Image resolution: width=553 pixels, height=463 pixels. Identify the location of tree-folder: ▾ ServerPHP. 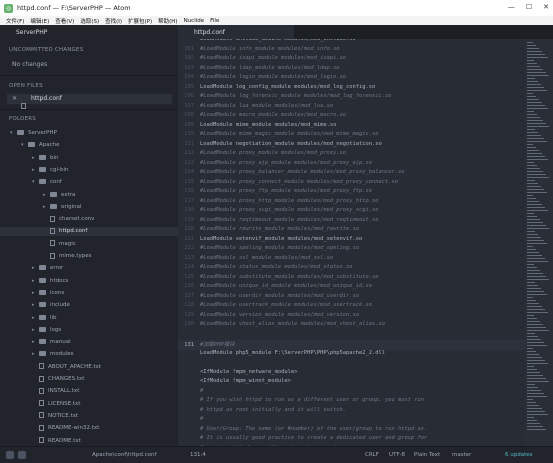
(89, 133).